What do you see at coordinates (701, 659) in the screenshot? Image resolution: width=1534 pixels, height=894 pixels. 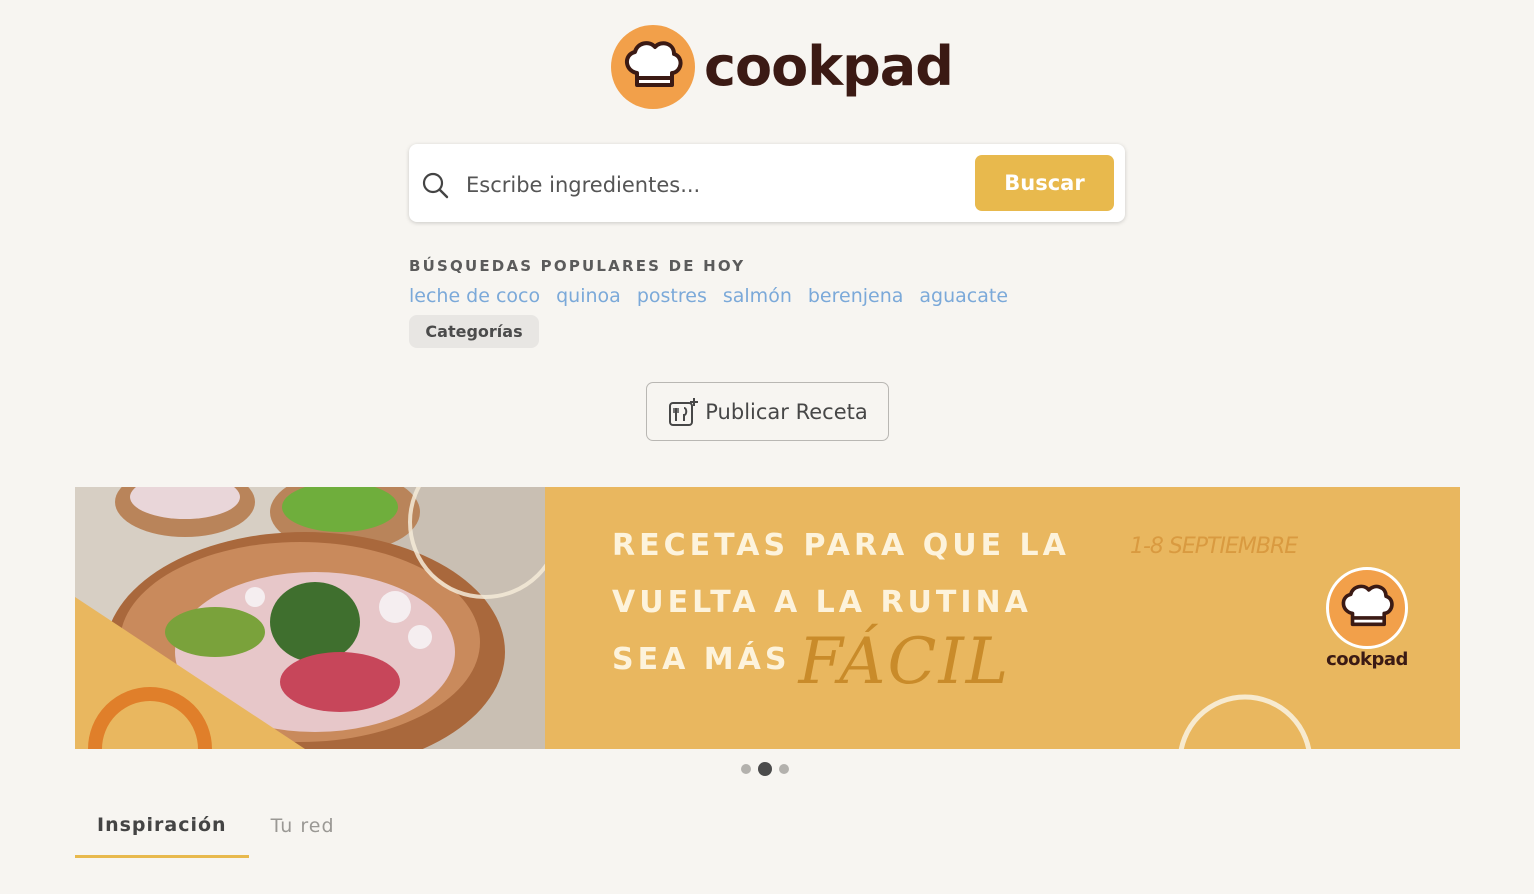 I see `banner-line: SEA MÁS` at bounding box center [701, 659].